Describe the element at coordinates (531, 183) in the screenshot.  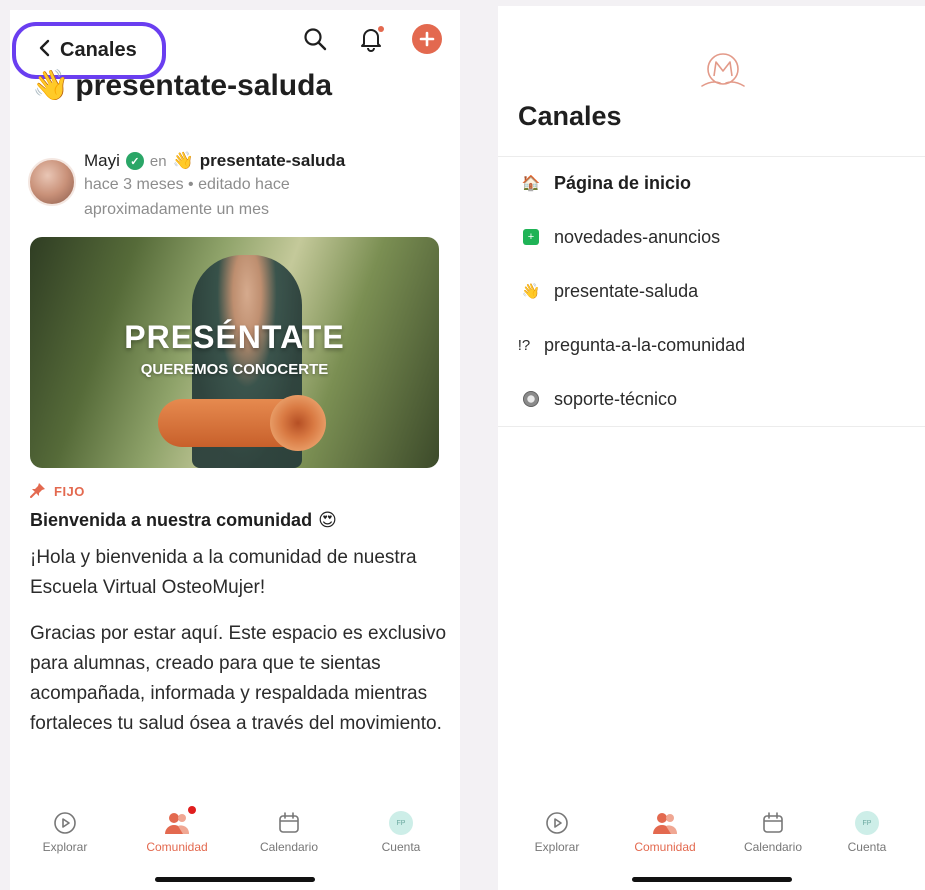
I see `house-icon: 🏠` at that location.